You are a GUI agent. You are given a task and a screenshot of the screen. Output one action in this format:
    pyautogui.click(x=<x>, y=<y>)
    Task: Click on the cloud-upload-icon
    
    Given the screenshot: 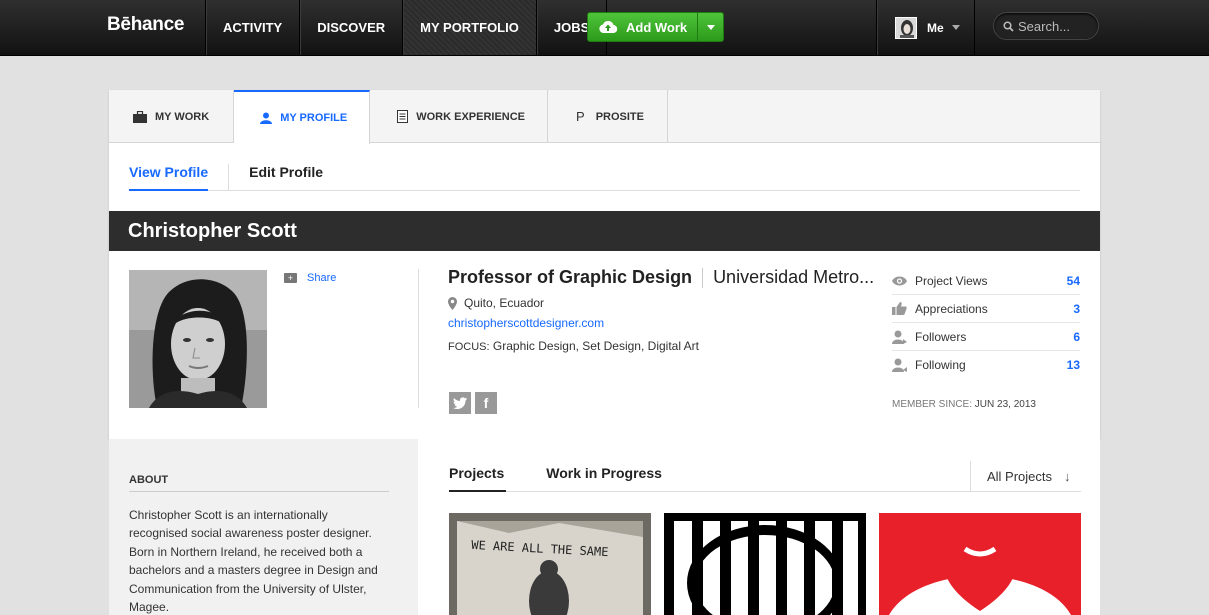 What is the action you would take?
    pyautogui.click(x=608, y=27)
    